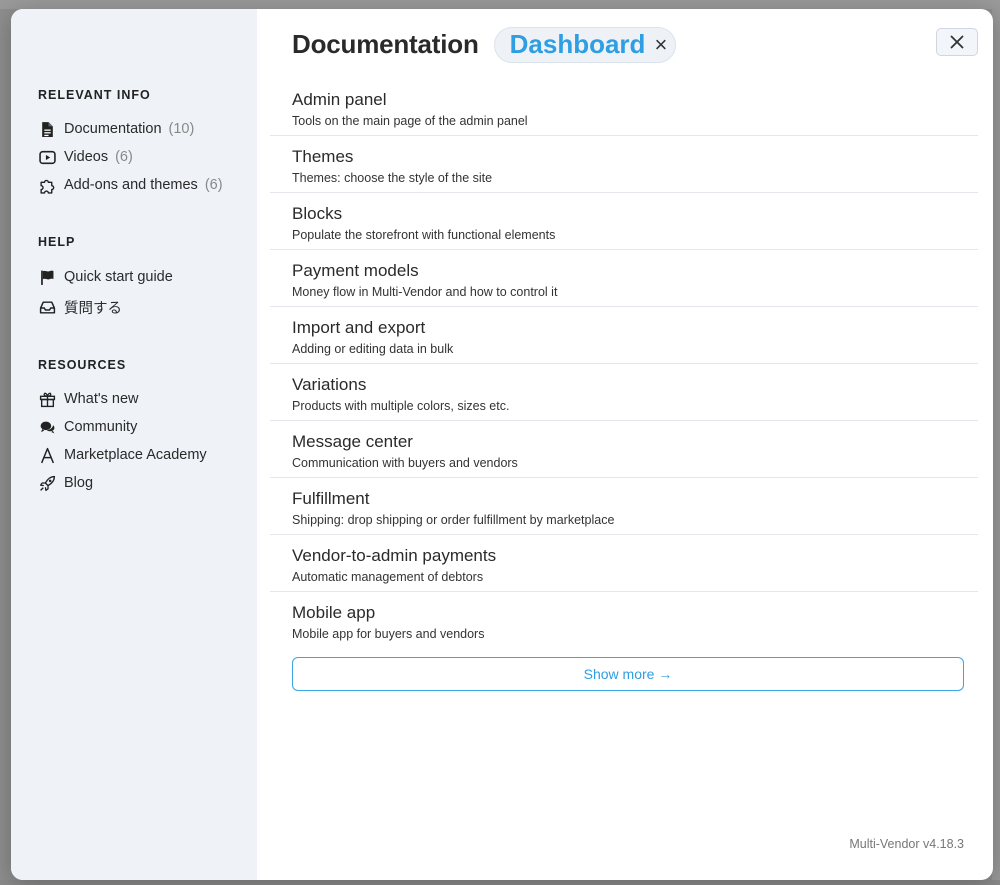 The width and height of the screenshot is (1000, 885). What do you see at coordinates (47, 399) in the screenshot?
I see `gift-icon` at bounding box center [47, 399].